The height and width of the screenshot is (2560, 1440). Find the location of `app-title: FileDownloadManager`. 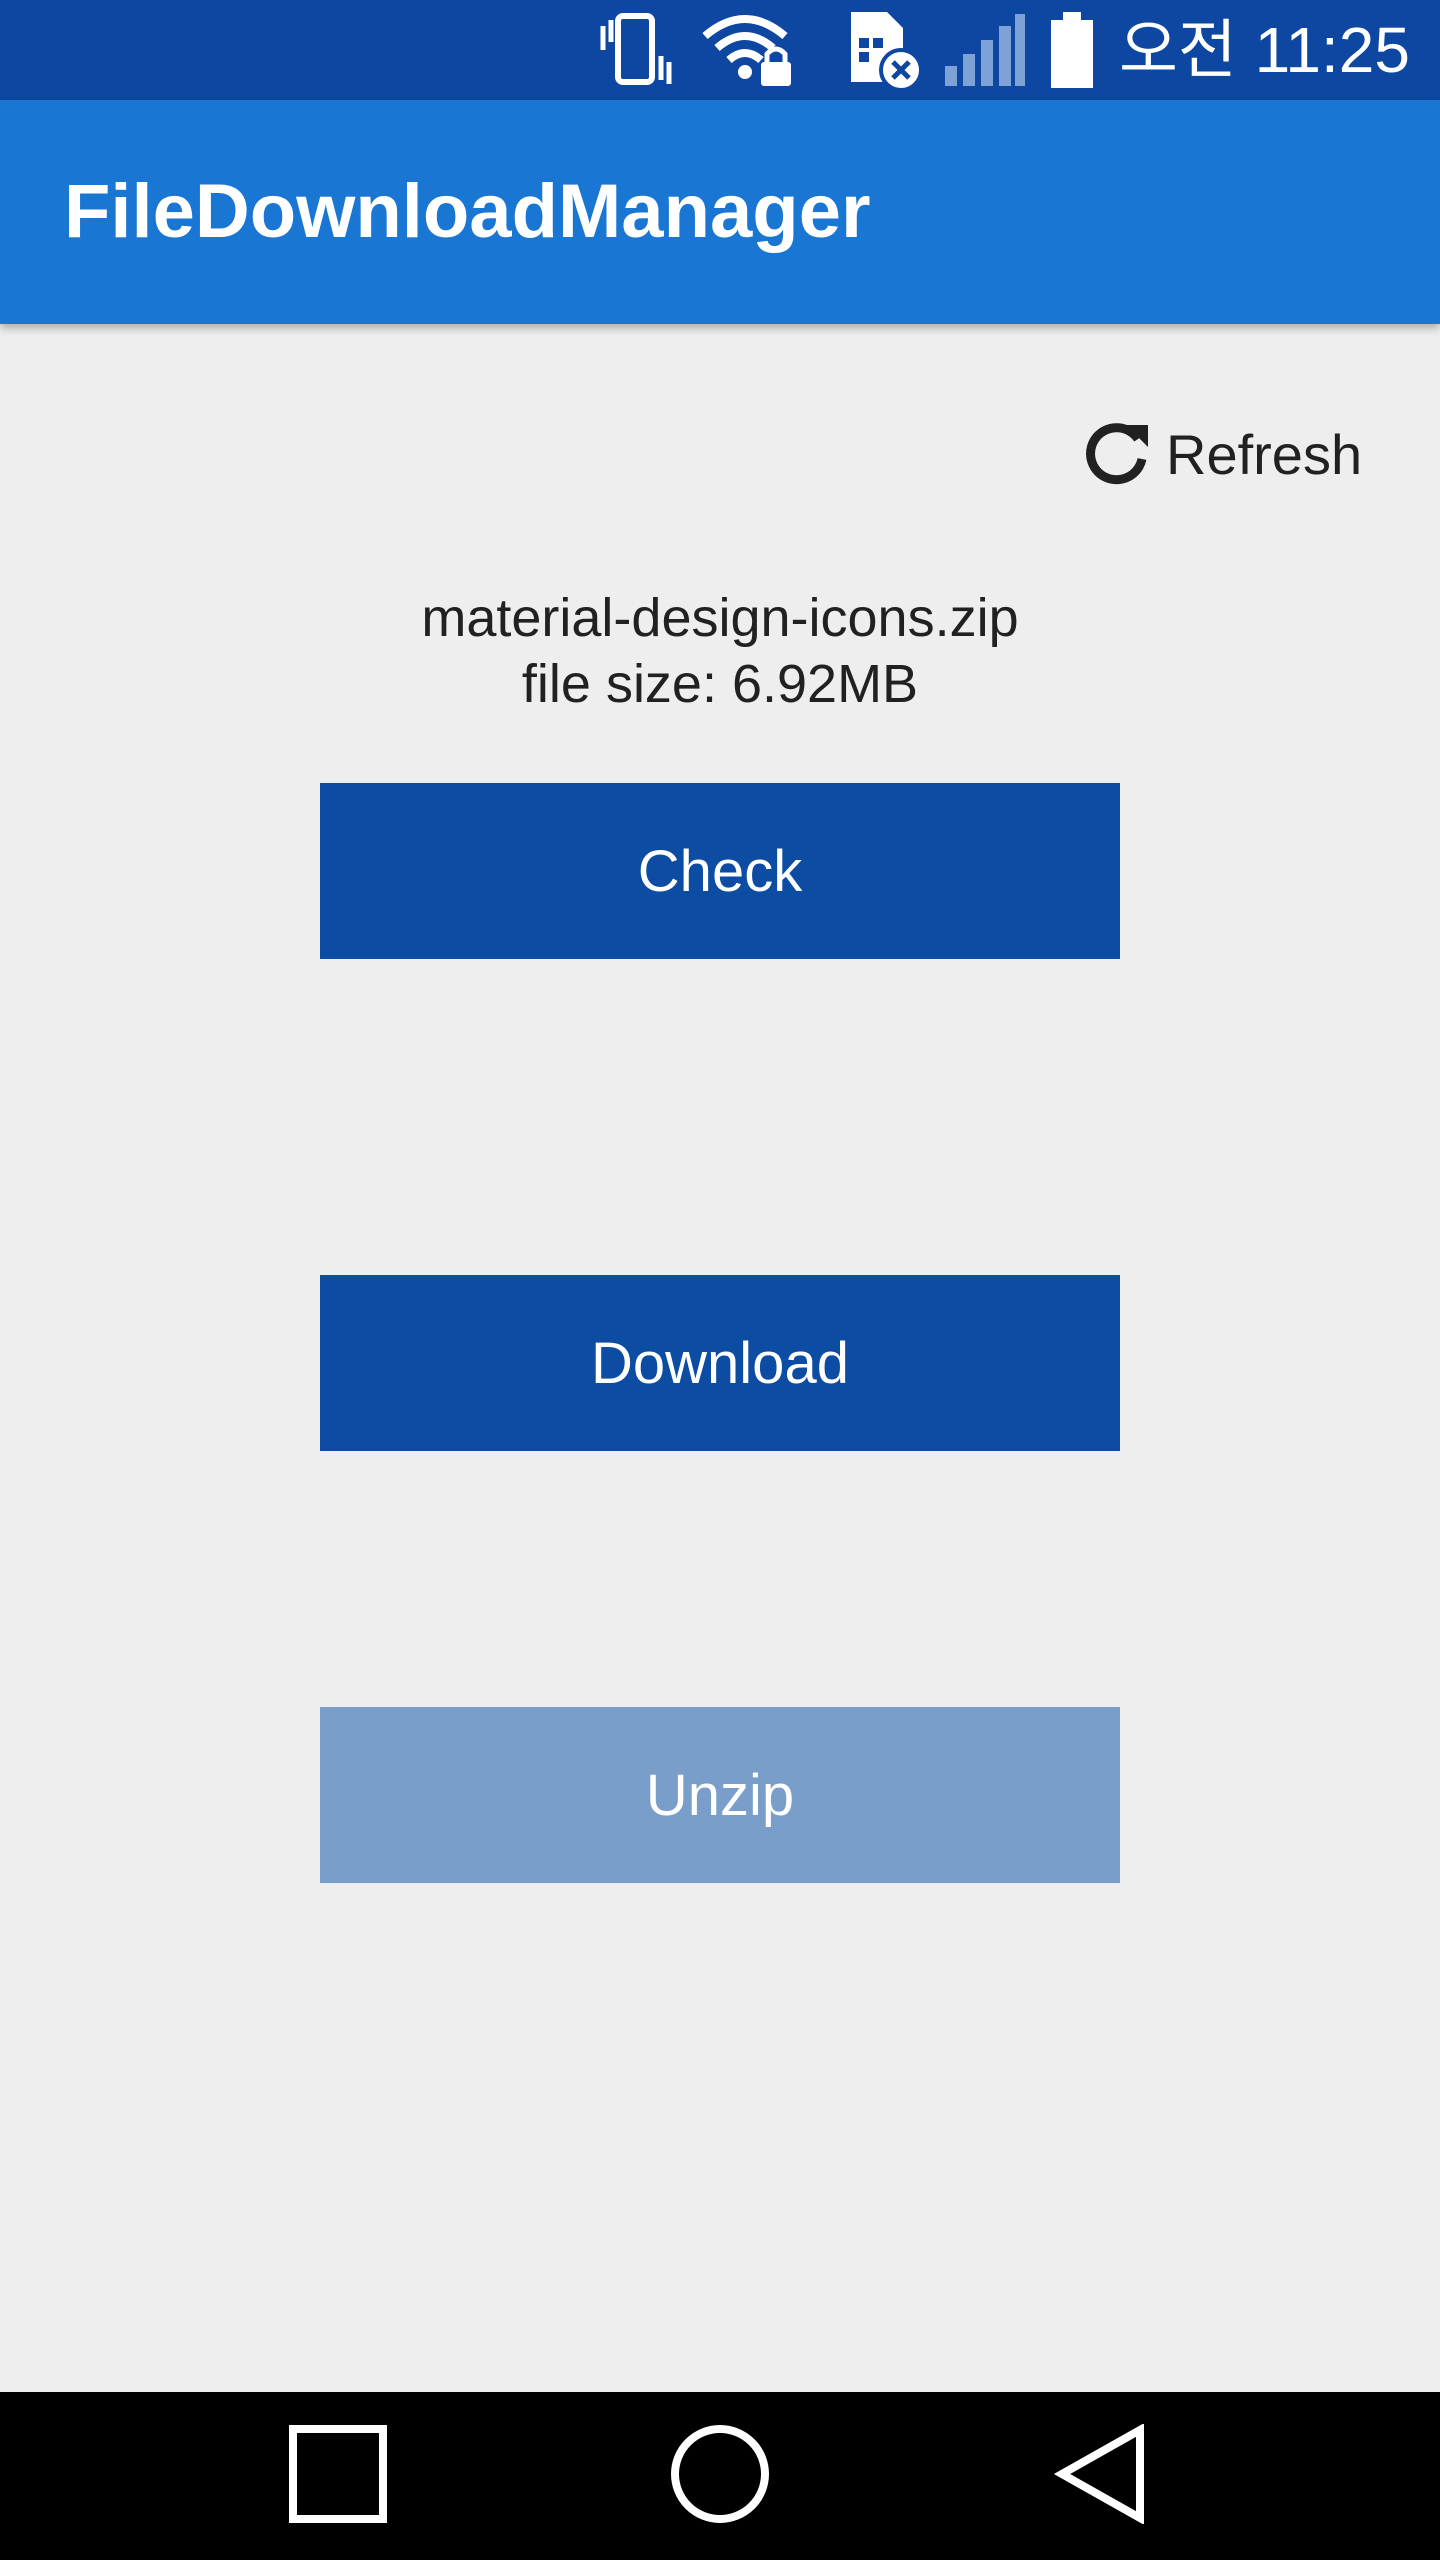

app-title: FileDownloadManager is located at coordinates (467, 211).